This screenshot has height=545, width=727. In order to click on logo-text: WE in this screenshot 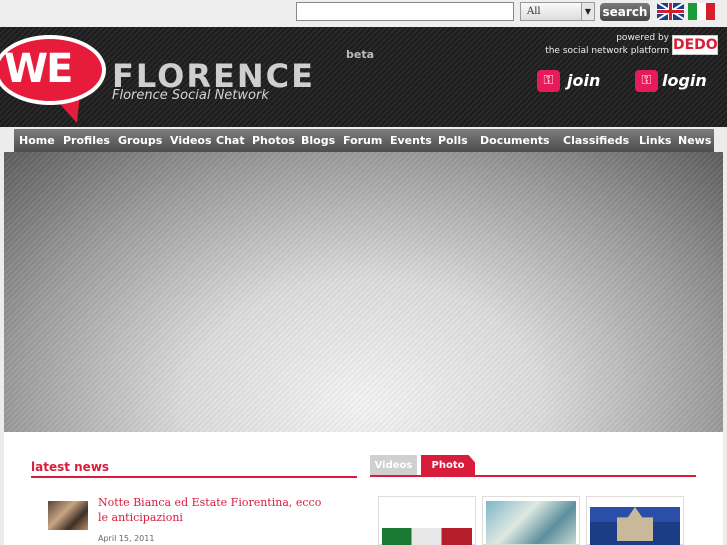, I will do `click(38, 69)`.